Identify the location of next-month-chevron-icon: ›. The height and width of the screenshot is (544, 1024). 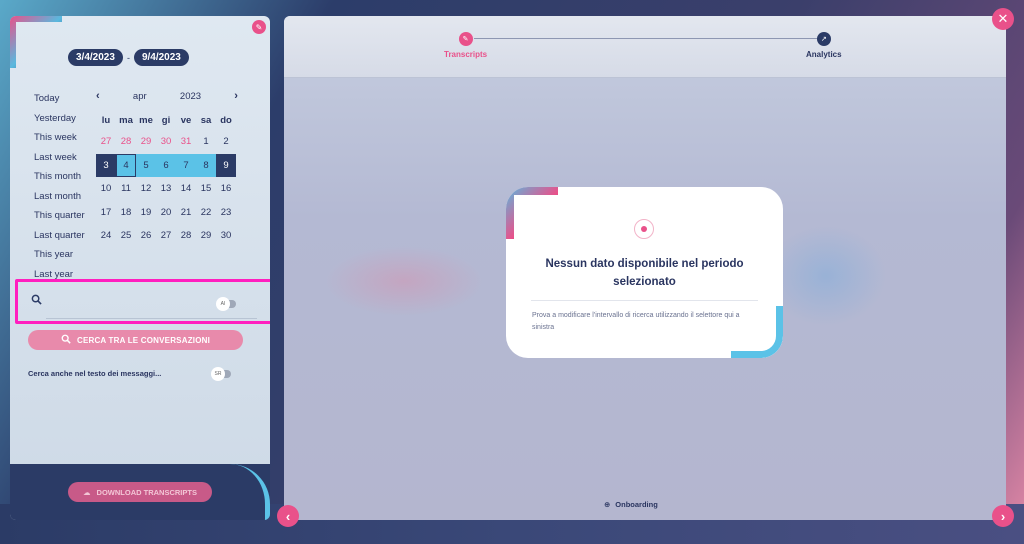
(236, 96).